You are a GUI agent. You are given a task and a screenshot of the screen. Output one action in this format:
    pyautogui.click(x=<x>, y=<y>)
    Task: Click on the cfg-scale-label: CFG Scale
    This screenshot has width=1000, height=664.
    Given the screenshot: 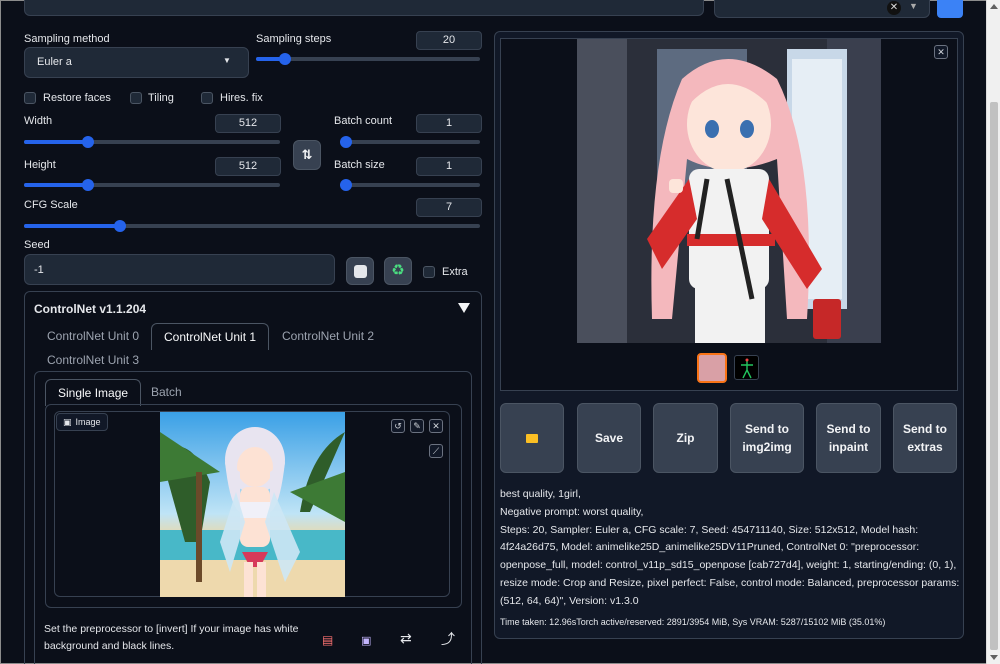 What is the action you would take?
    pyautogui.click(x=51, y=205)
    